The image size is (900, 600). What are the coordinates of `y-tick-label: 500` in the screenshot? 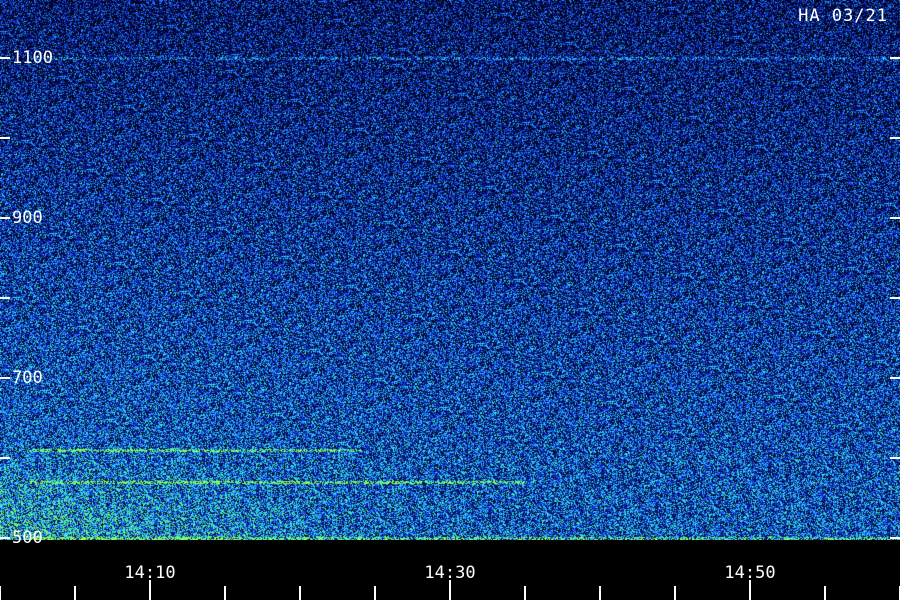 It's located at (27, 538).